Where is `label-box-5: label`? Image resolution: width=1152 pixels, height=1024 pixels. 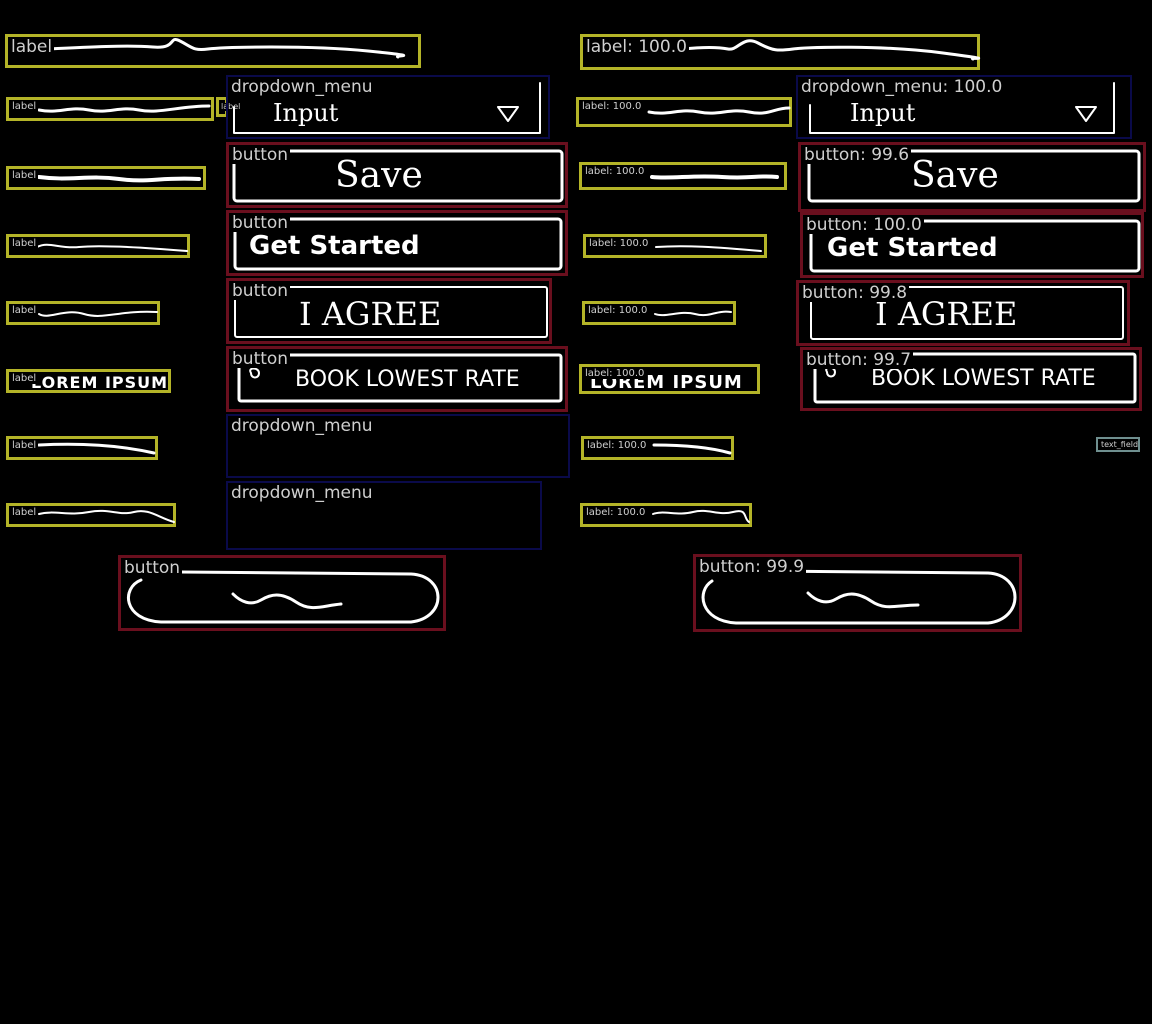
label-box-5: label is located at coordinates (83, 313).